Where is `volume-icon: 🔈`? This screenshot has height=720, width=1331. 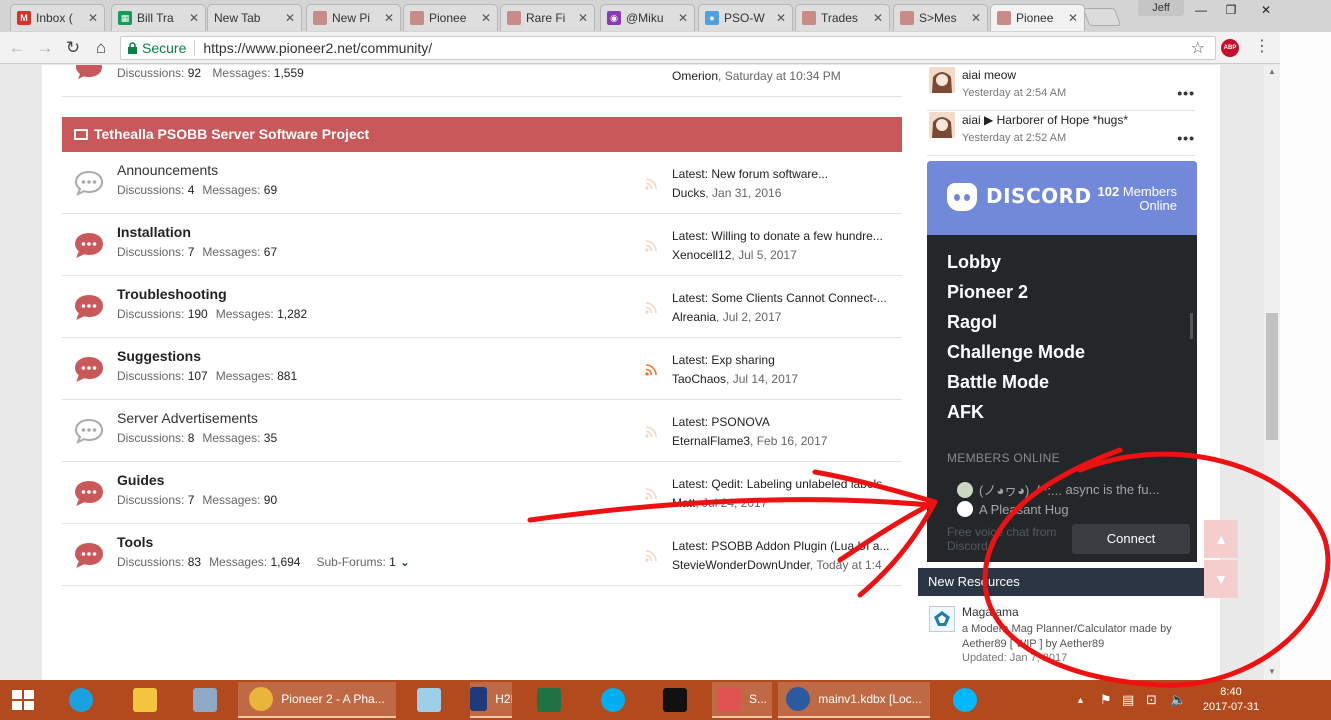
volume-icon: 🔈 is located at coordinates (1178, 700).